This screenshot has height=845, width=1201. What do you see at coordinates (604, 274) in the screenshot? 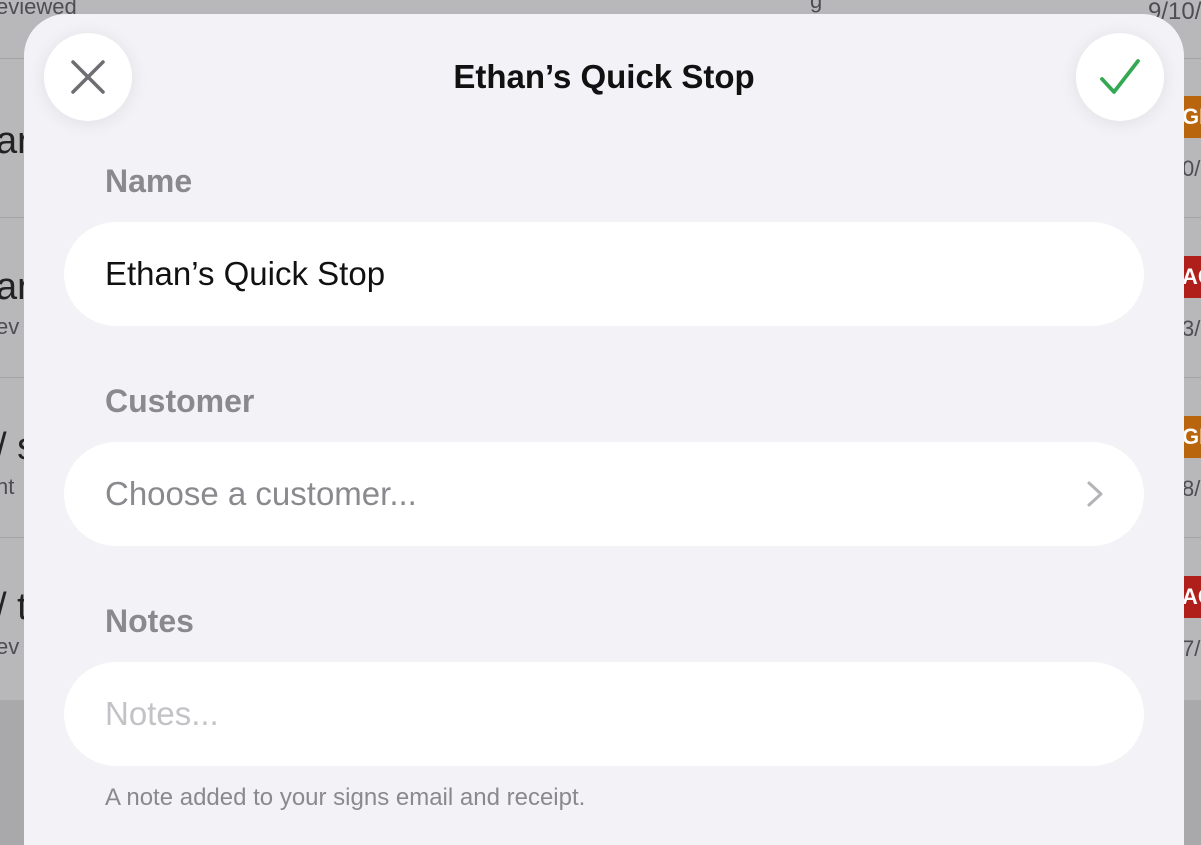
I see `name-field: Ethan’s Quick Stop` at bounding box center [604, 274].